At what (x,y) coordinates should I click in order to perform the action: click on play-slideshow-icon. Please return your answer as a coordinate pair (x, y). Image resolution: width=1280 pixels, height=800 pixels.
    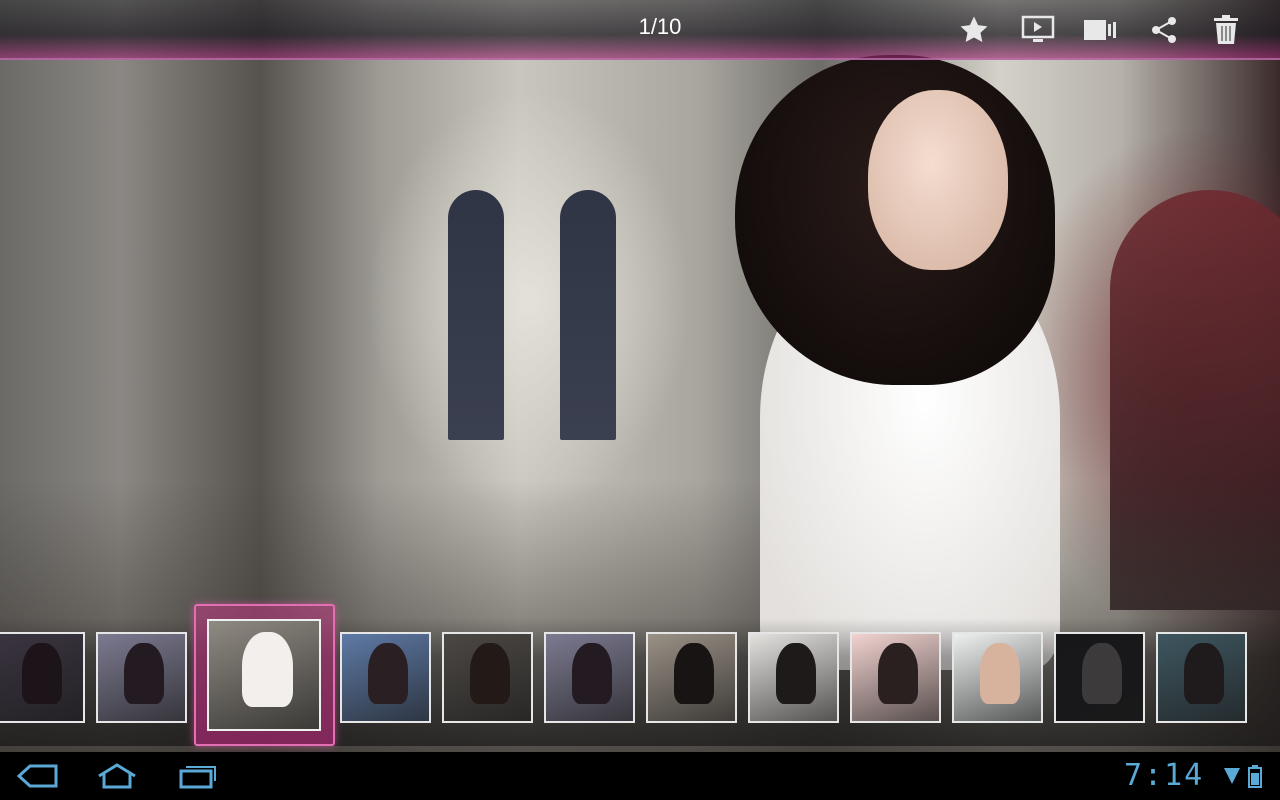
    Looking at the image, I should click on (1038, 28).